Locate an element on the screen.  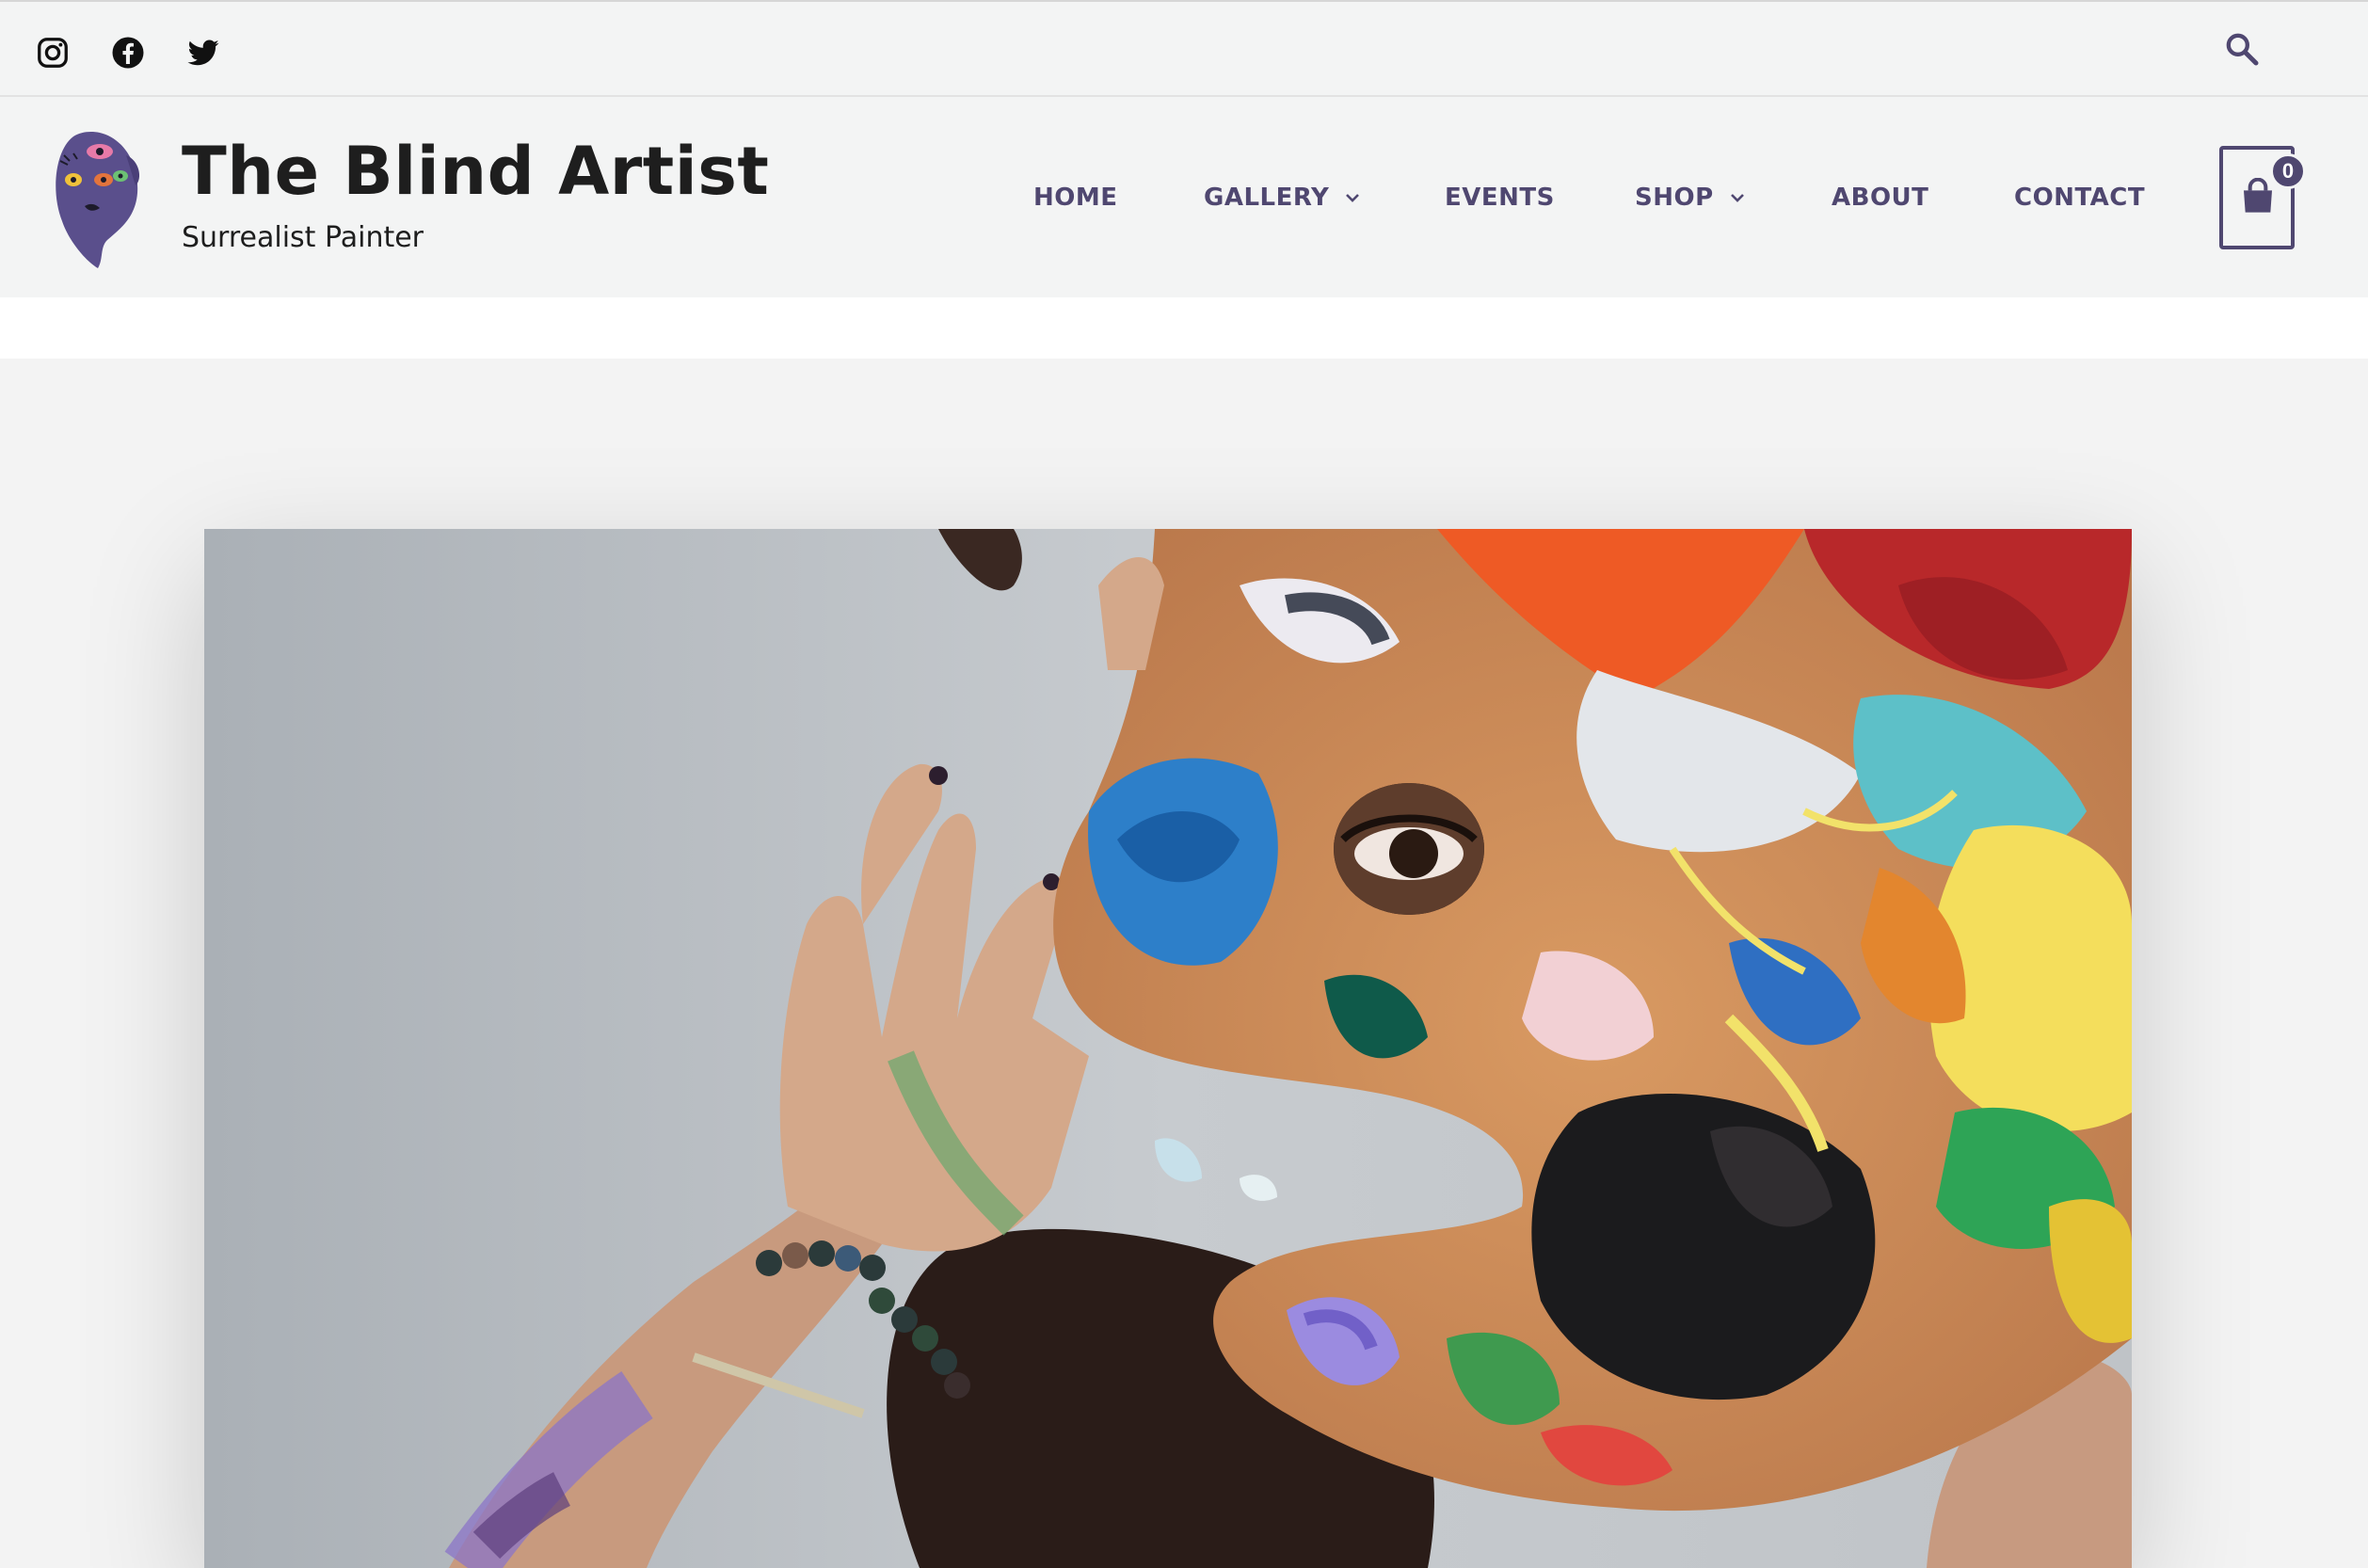
nav-item-label: CONTACT is located at coordinates (2080, 198).